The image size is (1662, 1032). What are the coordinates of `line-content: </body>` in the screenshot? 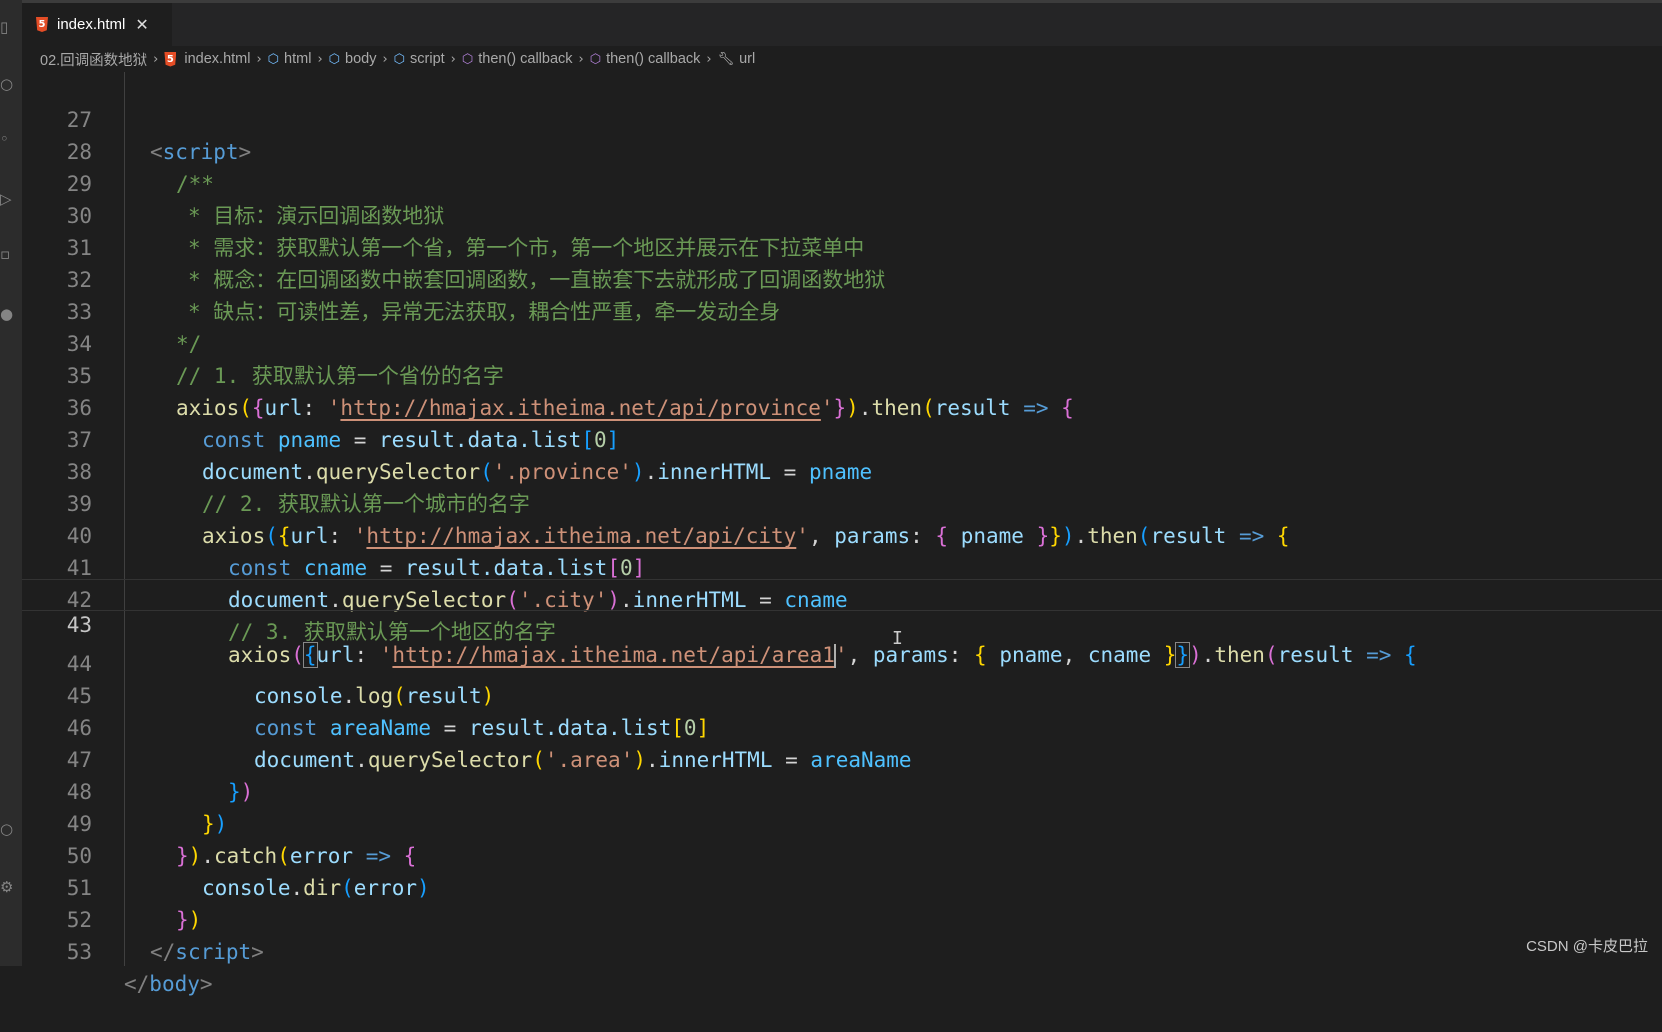 It's located at (168, 984).